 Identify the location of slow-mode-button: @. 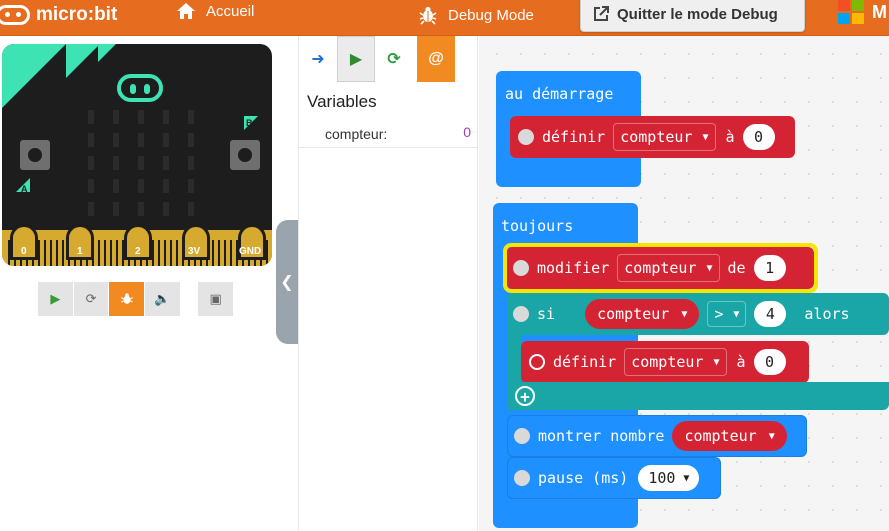
(436, 59).